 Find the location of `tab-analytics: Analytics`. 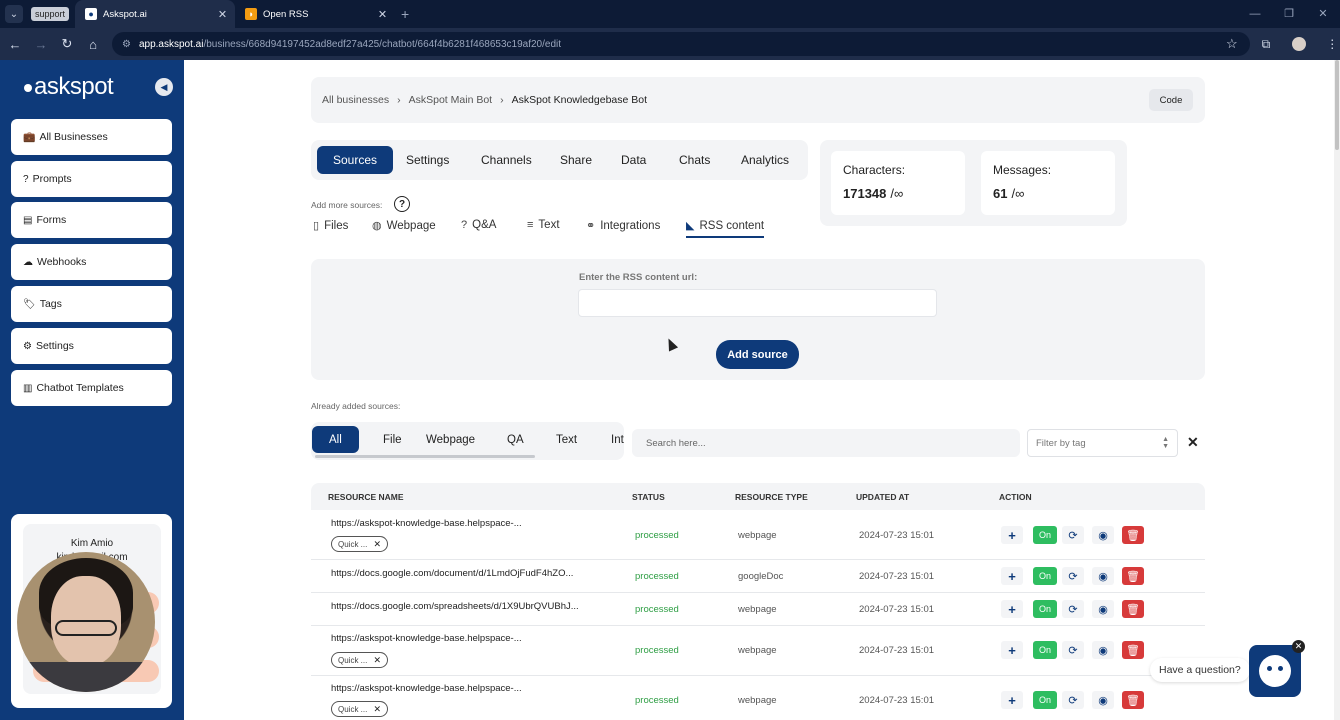

tab-analytics: Analytics is located at coordinates (765, 160).